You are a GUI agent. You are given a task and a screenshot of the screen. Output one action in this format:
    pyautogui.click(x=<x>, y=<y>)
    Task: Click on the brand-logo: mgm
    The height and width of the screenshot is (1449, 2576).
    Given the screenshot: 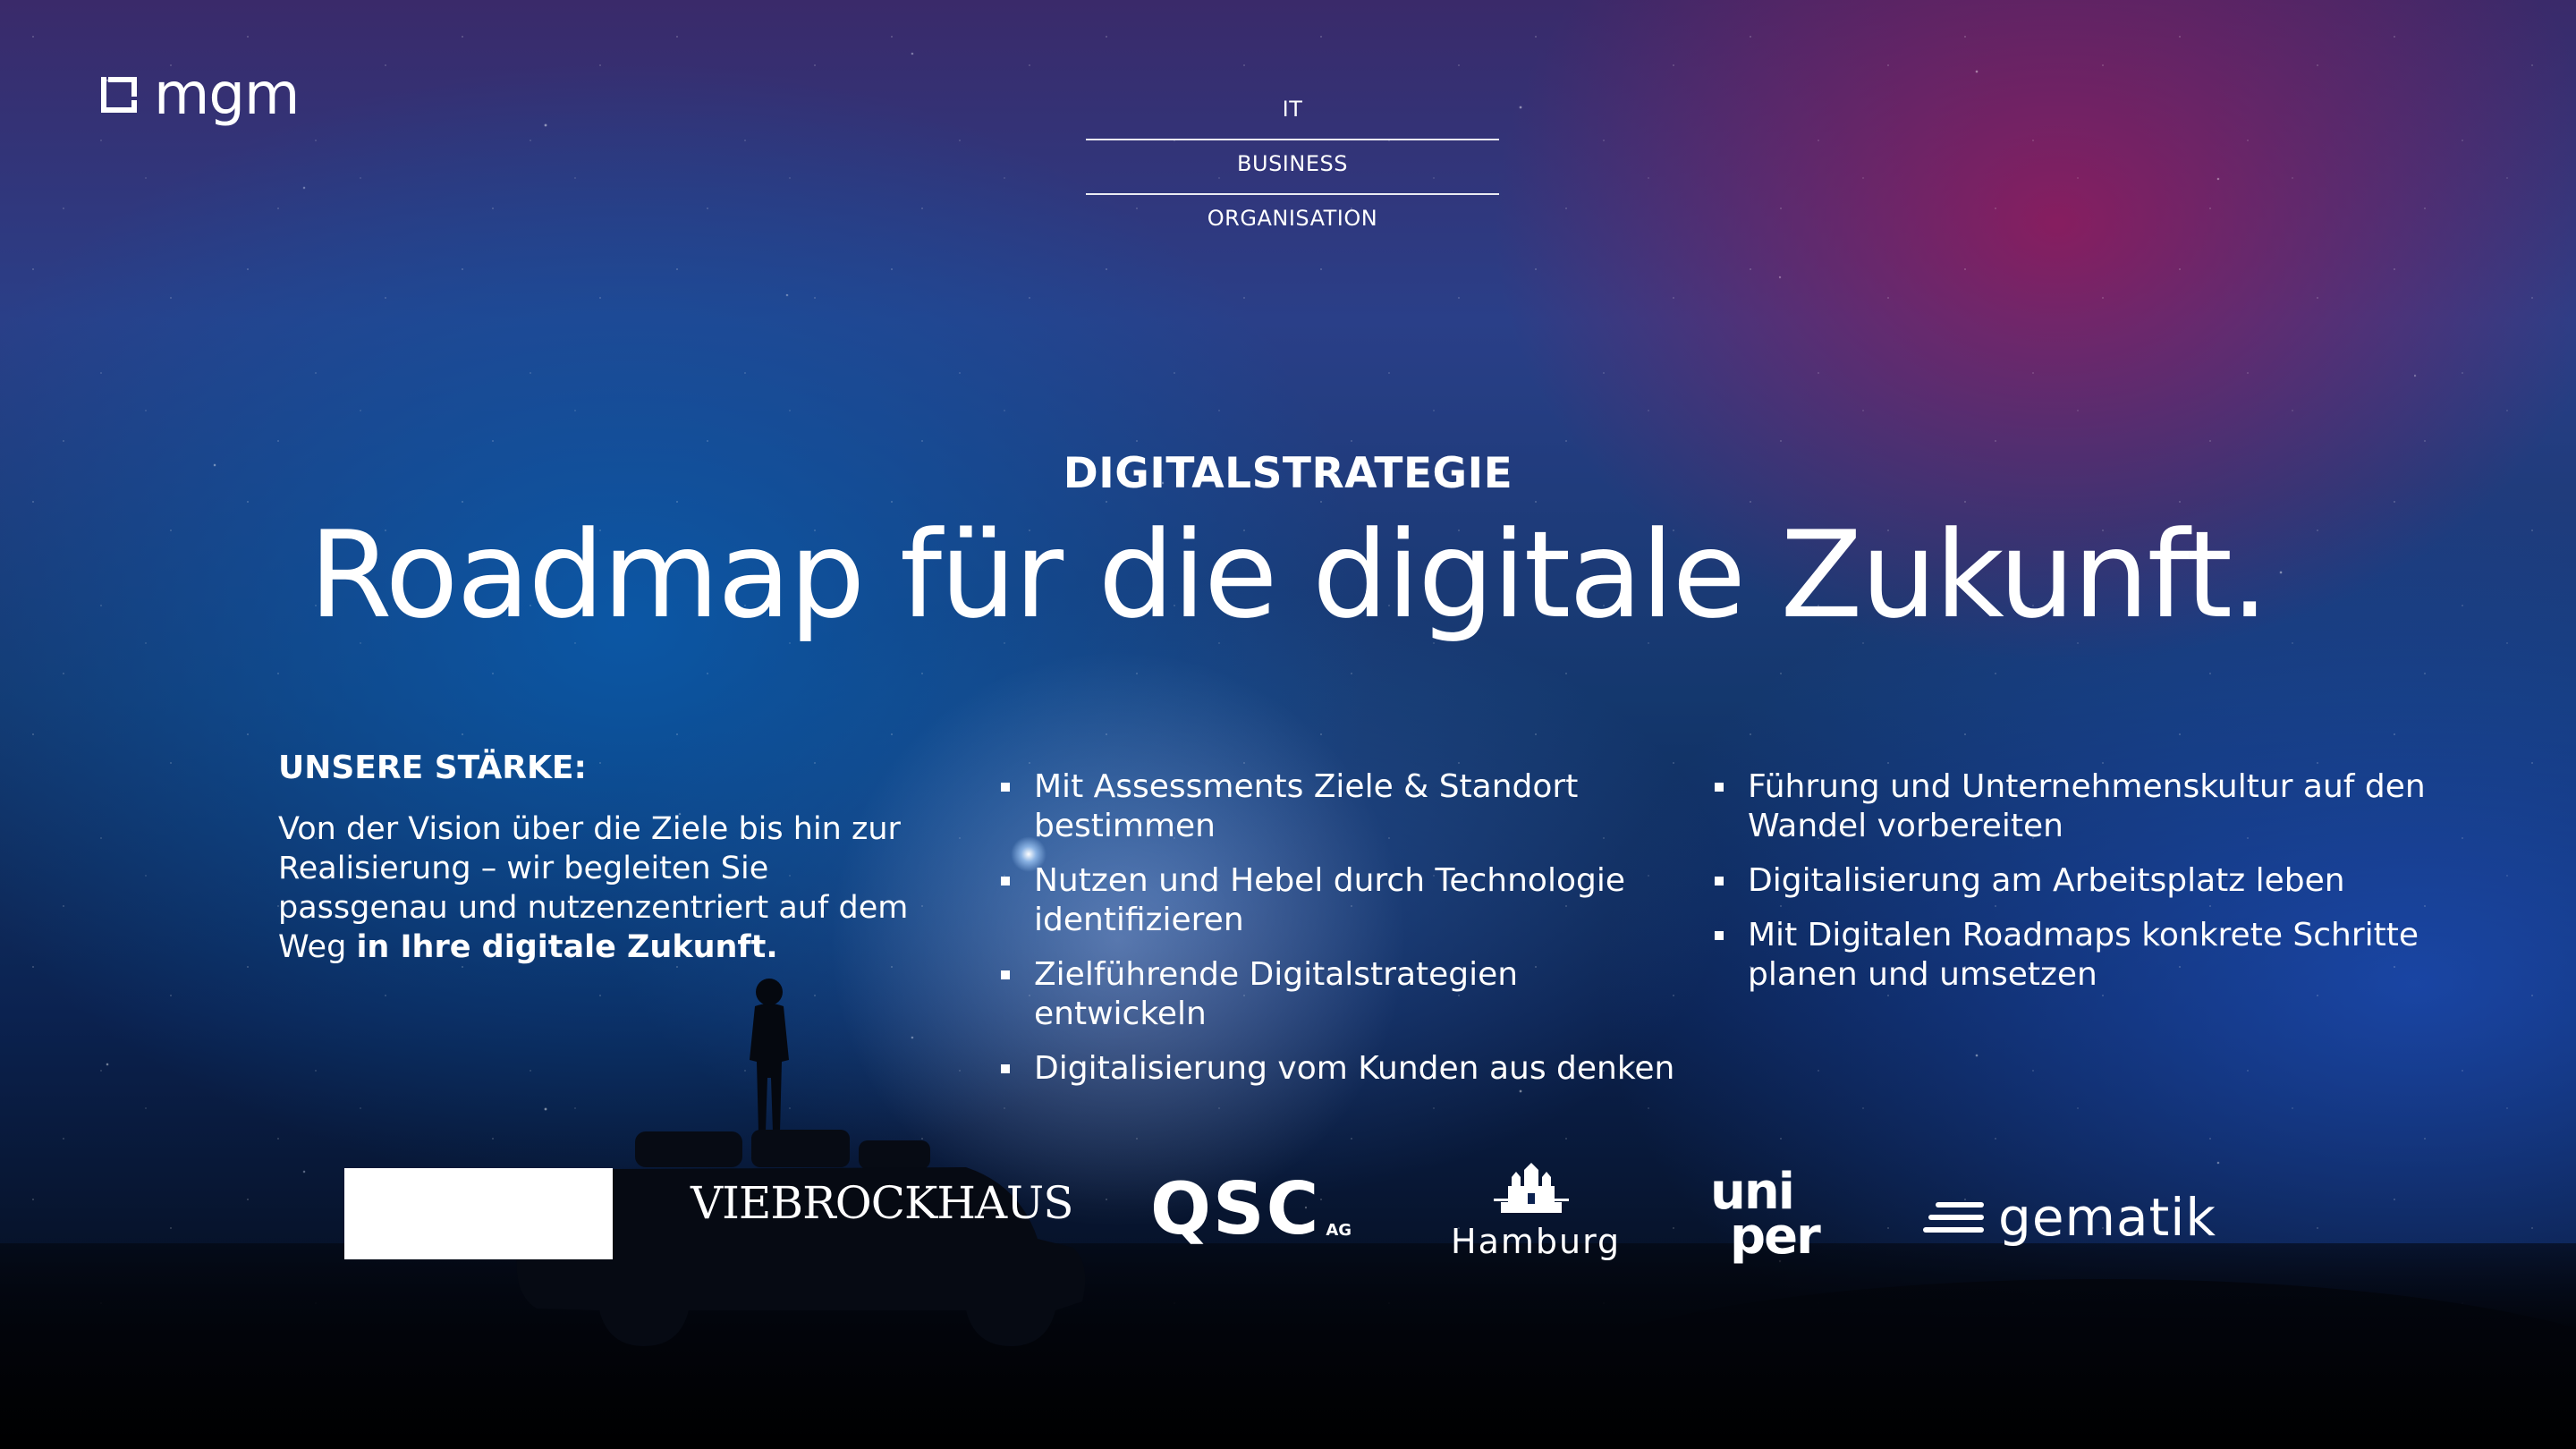 What is the action you would take?
    pyautogui.click(x=200, y=95)
    